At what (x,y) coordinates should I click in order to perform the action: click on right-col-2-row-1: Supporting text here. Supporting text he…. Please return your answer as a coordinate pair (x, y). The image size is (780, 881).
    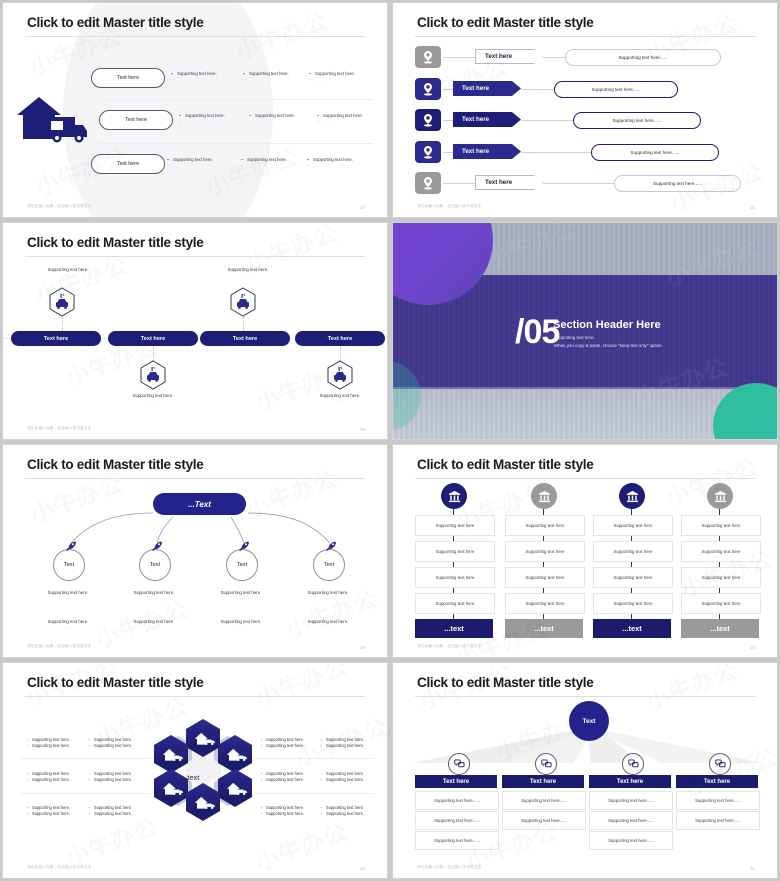
    Looking at the image, I should click on (351, 743).